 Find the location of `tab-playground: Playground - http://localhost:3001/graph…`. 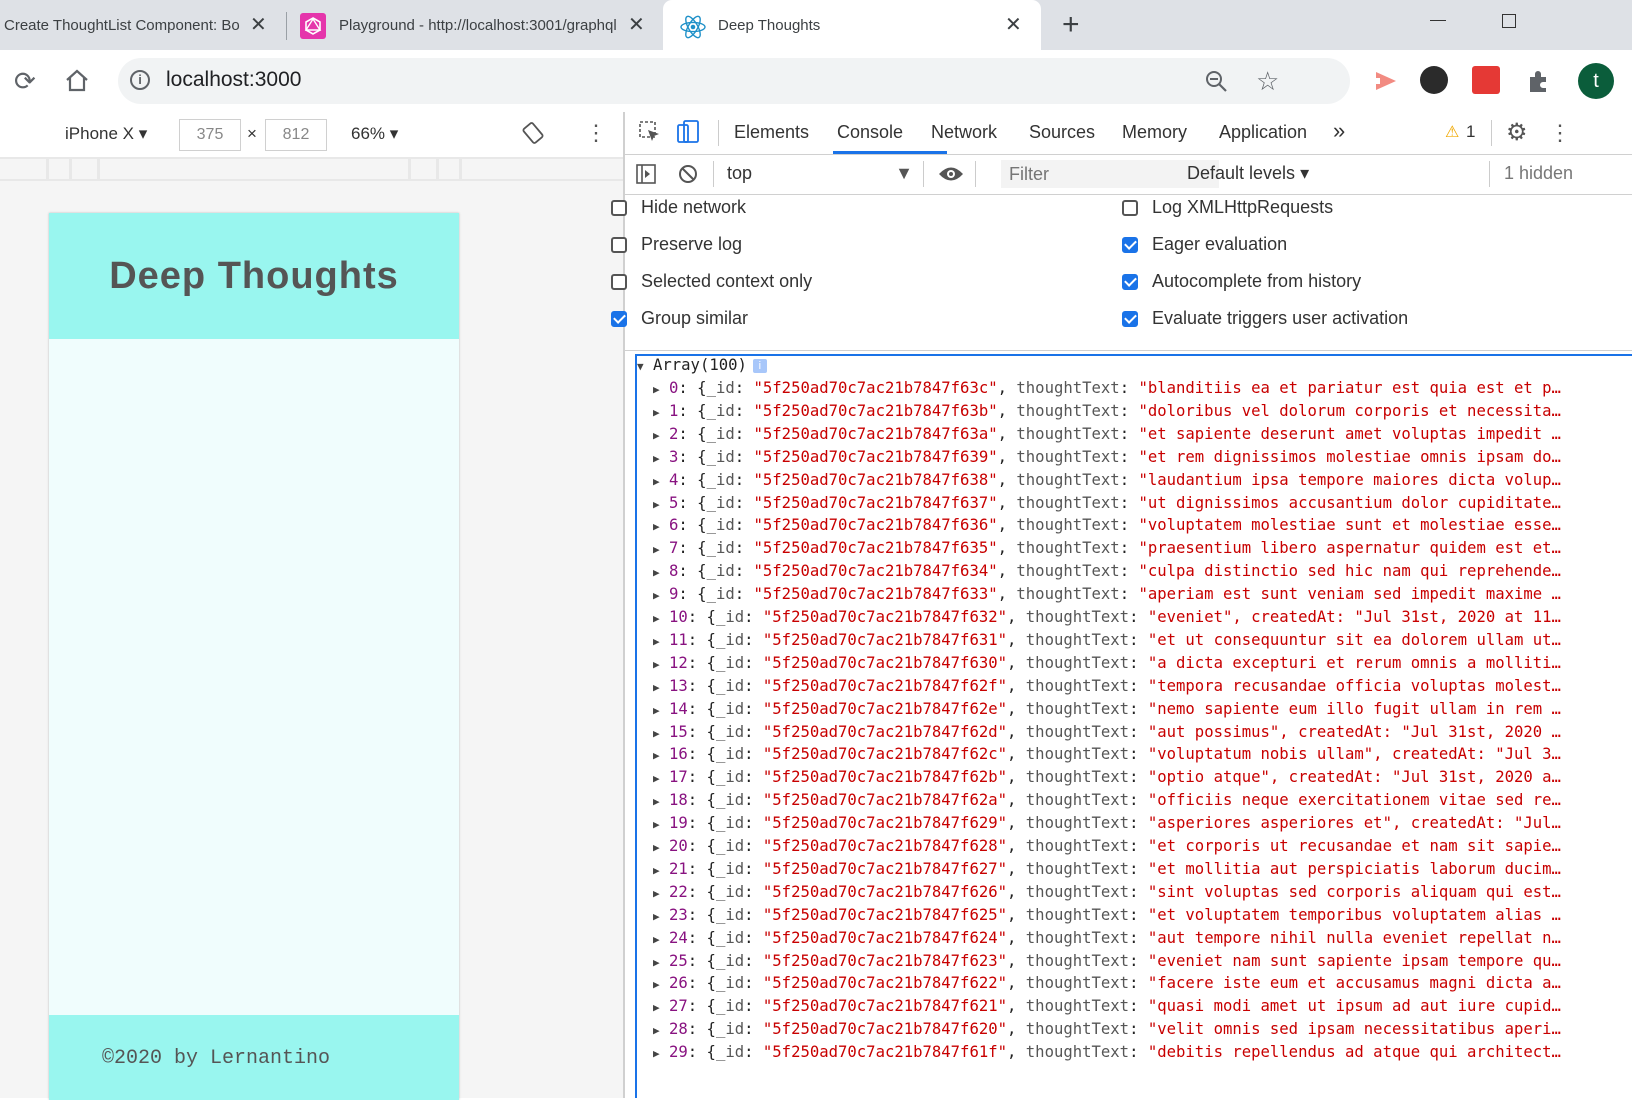

tab-playground: Playground - http://localhost:3001/graph… is located at coordinates (476, 25).